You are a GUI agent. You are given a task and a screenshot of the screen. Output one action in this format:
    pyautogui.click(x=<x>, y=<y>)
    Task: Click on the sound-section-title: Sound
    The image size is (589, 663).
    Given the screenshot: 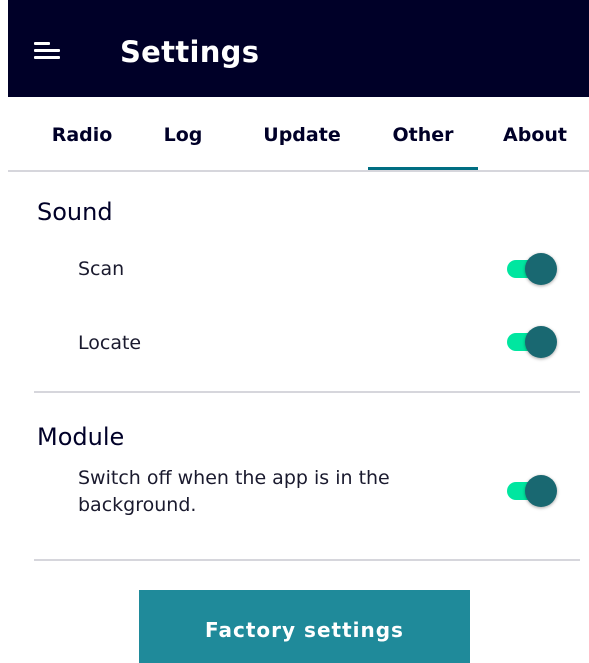 What is the action you would take?
    pyautogui.click(x=75, y=212)
    